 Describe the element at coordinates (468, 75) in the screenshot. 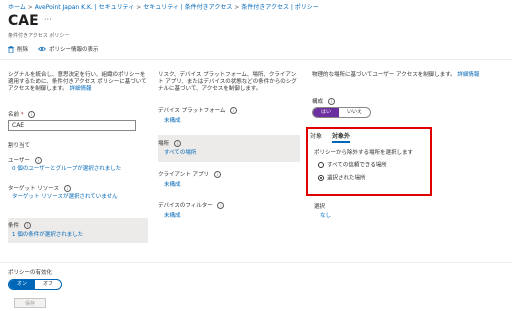

I see `right-details-link: 詳細情報` at that location.